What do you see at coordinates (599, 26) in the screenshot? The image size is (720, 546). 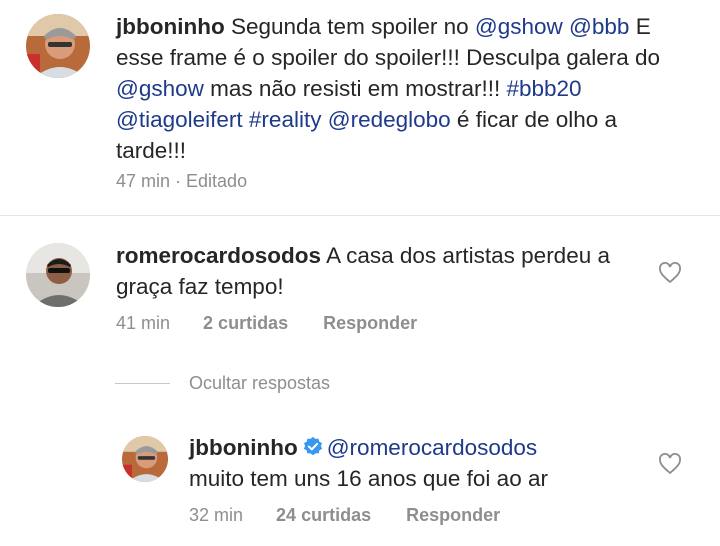 I see `caption-link: @bbb` at bounding box center [599, 26].